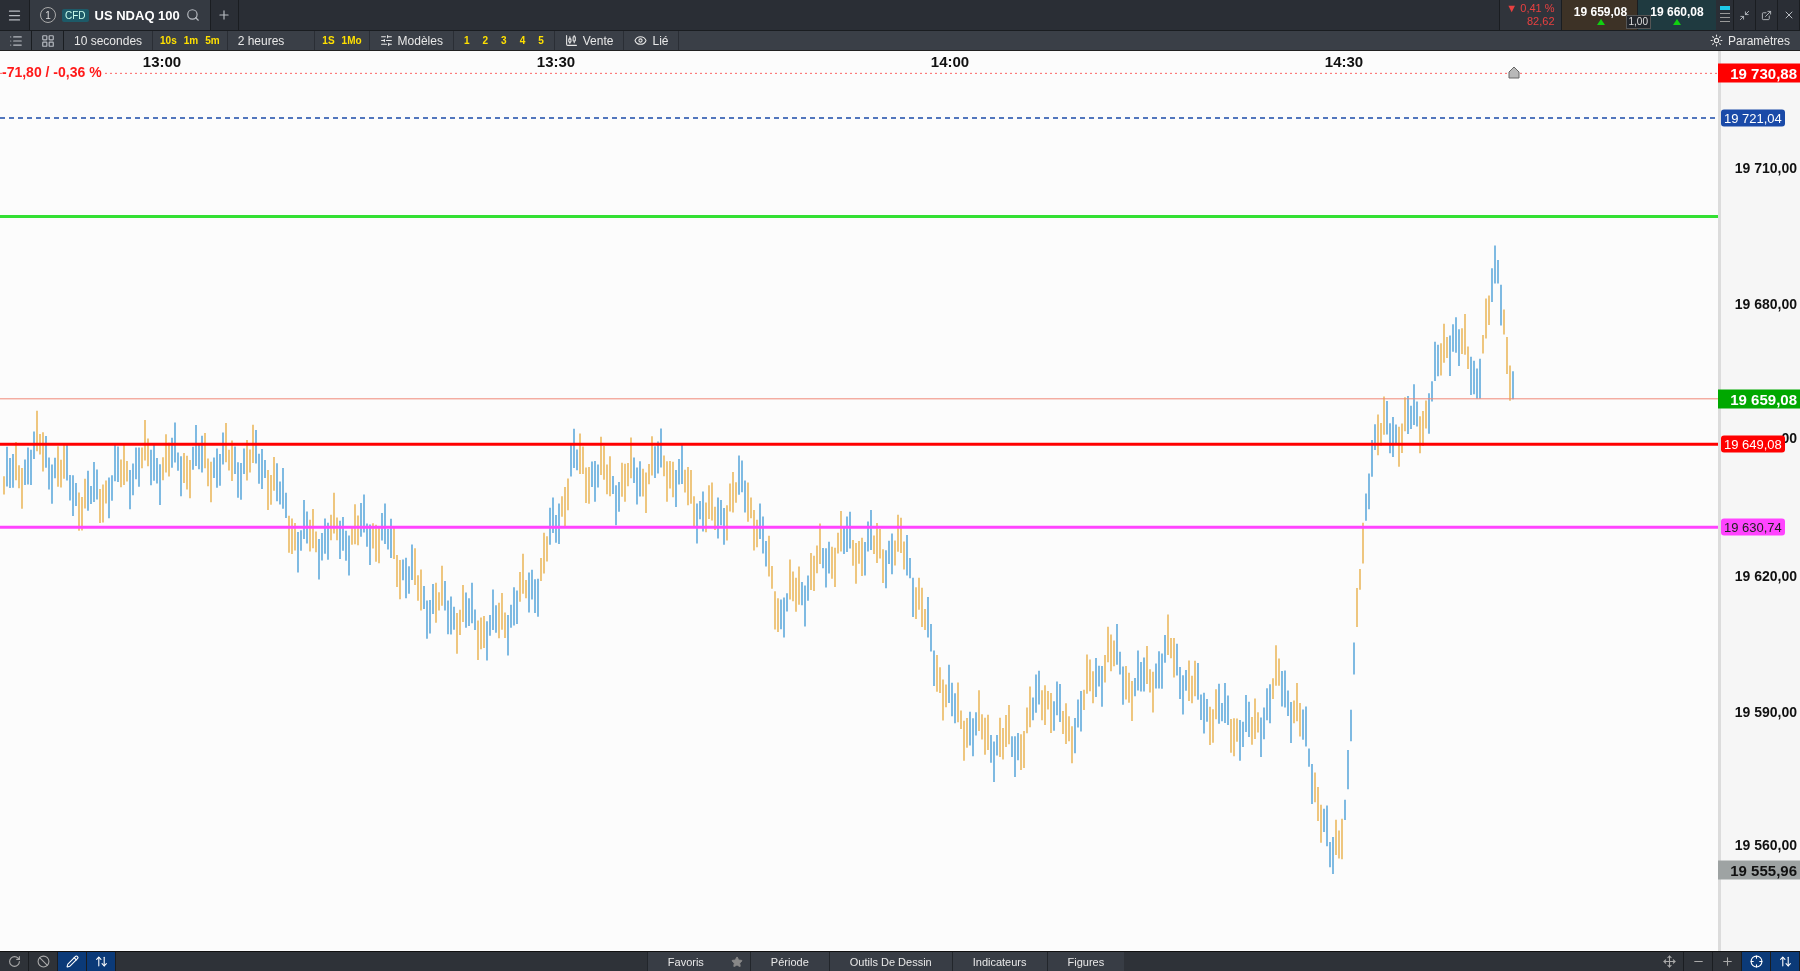 The image size is (1800, 971). What do you see at coordinates (212, 40) in the screenshot?
I see `interval-shortcut: 5m` at bounding box center [212, 40].